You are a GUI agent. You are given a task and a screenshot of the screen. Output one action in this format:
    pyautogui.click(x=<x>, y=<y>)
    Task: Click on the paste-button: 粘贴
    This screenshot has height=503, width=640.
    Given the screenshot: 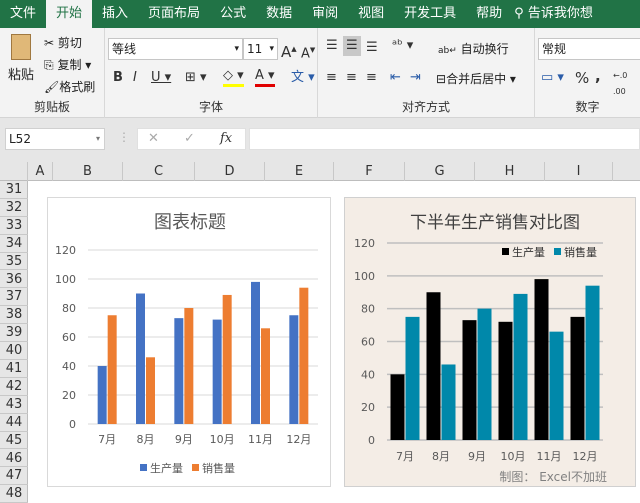 What is the action you would take?
    pyautogui.click(x=21, y=64)
    